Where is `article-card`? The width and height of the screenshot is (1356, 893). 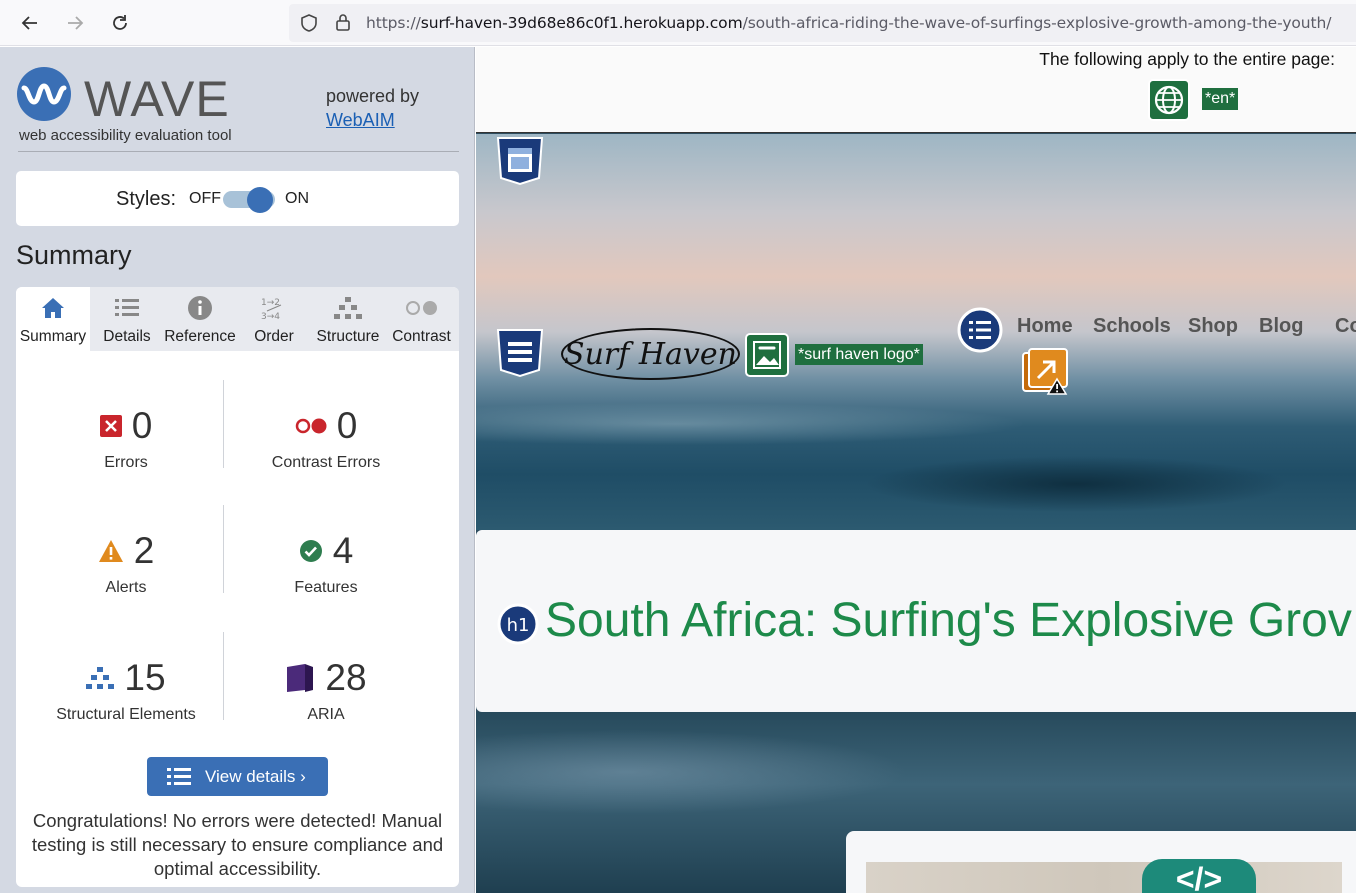
article-card is located at coordinates (1101, 862).